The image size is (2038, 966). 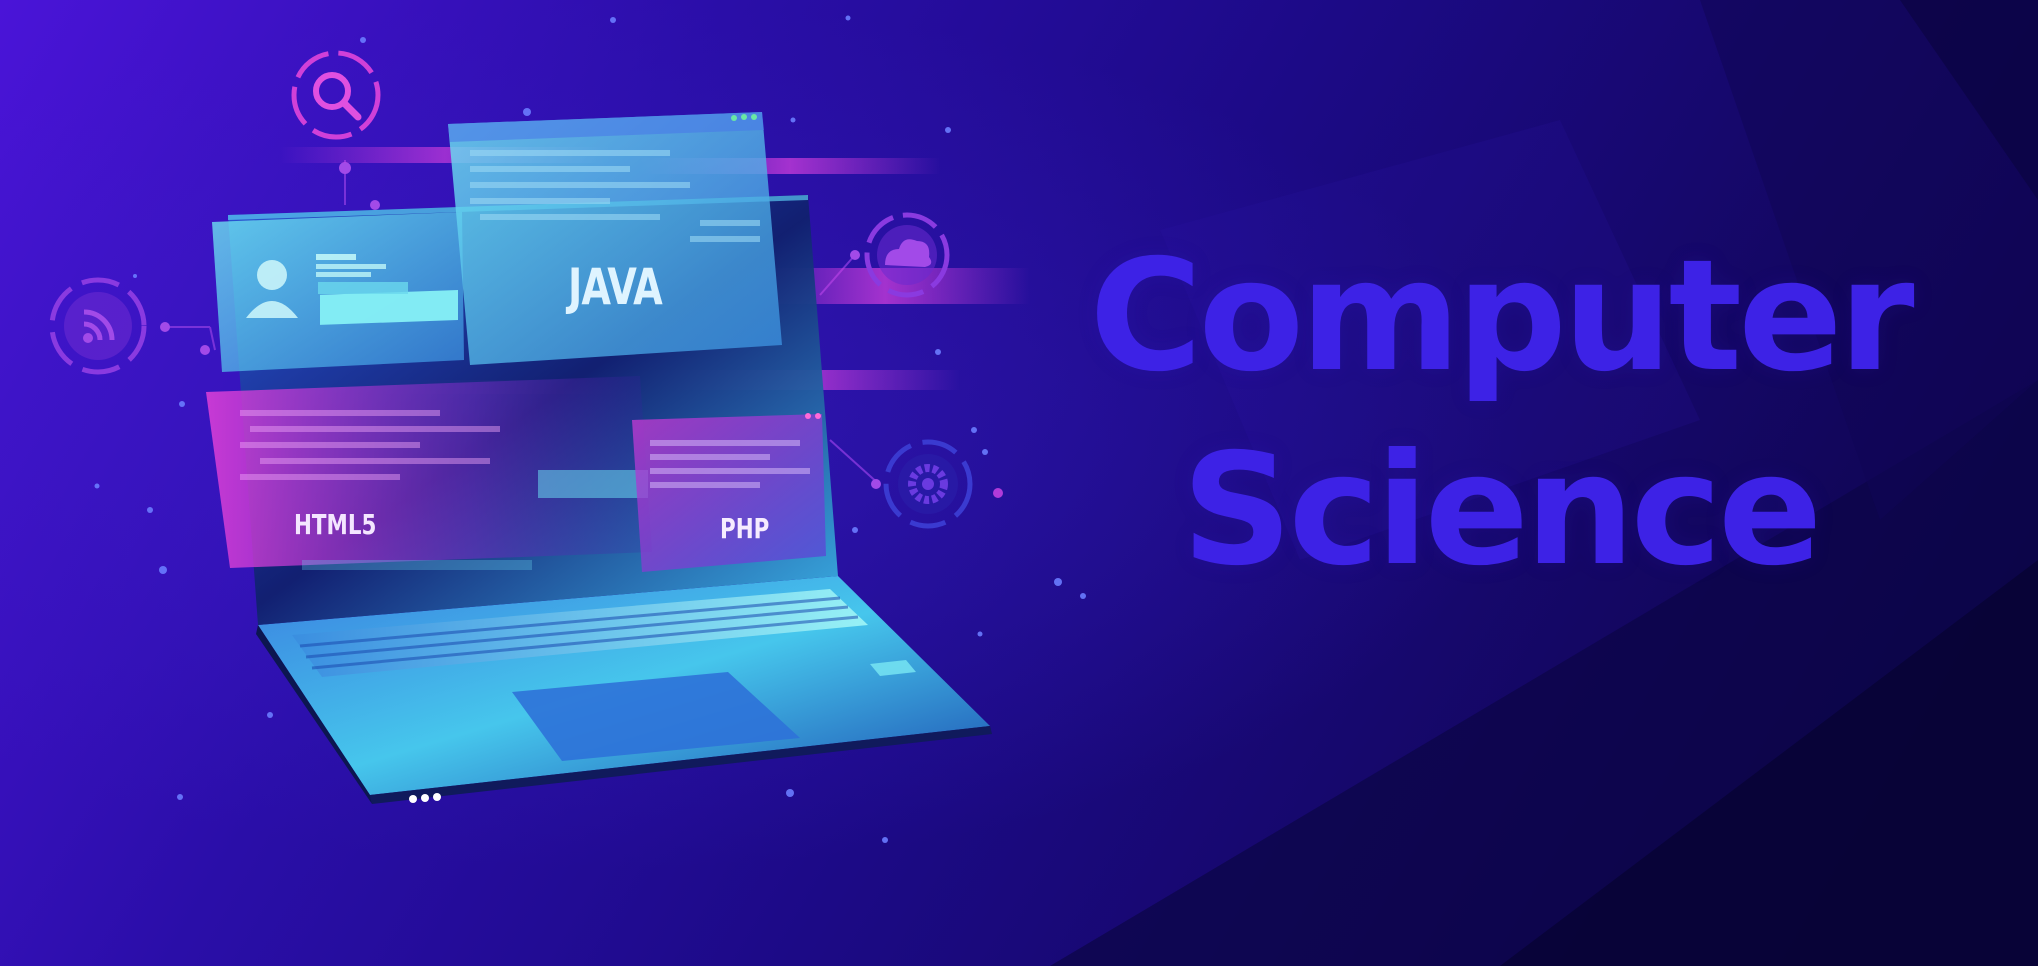 What do you see at coordinates (745, 528) in the screenshot?
I see `php-label: PHP` at bounding box center [745, 528].